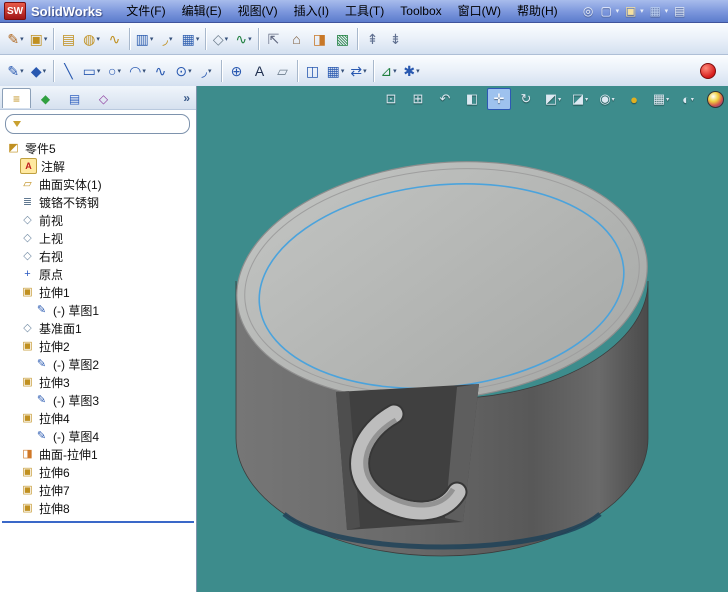 This screenshot has width=728, height=592. What do you see at coordinates (613, 99) in the screenshot?
I see `hide-show-items-dropdown-arrow: ▾` at bounding box center [613, 99].